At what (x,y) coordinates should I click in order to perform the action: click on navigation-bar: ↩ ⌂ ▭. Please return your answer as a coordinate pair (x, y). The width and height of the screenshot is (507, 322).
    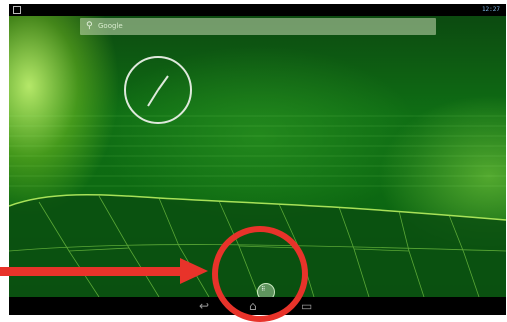
    Looking at the image, I should click on (257, 306).